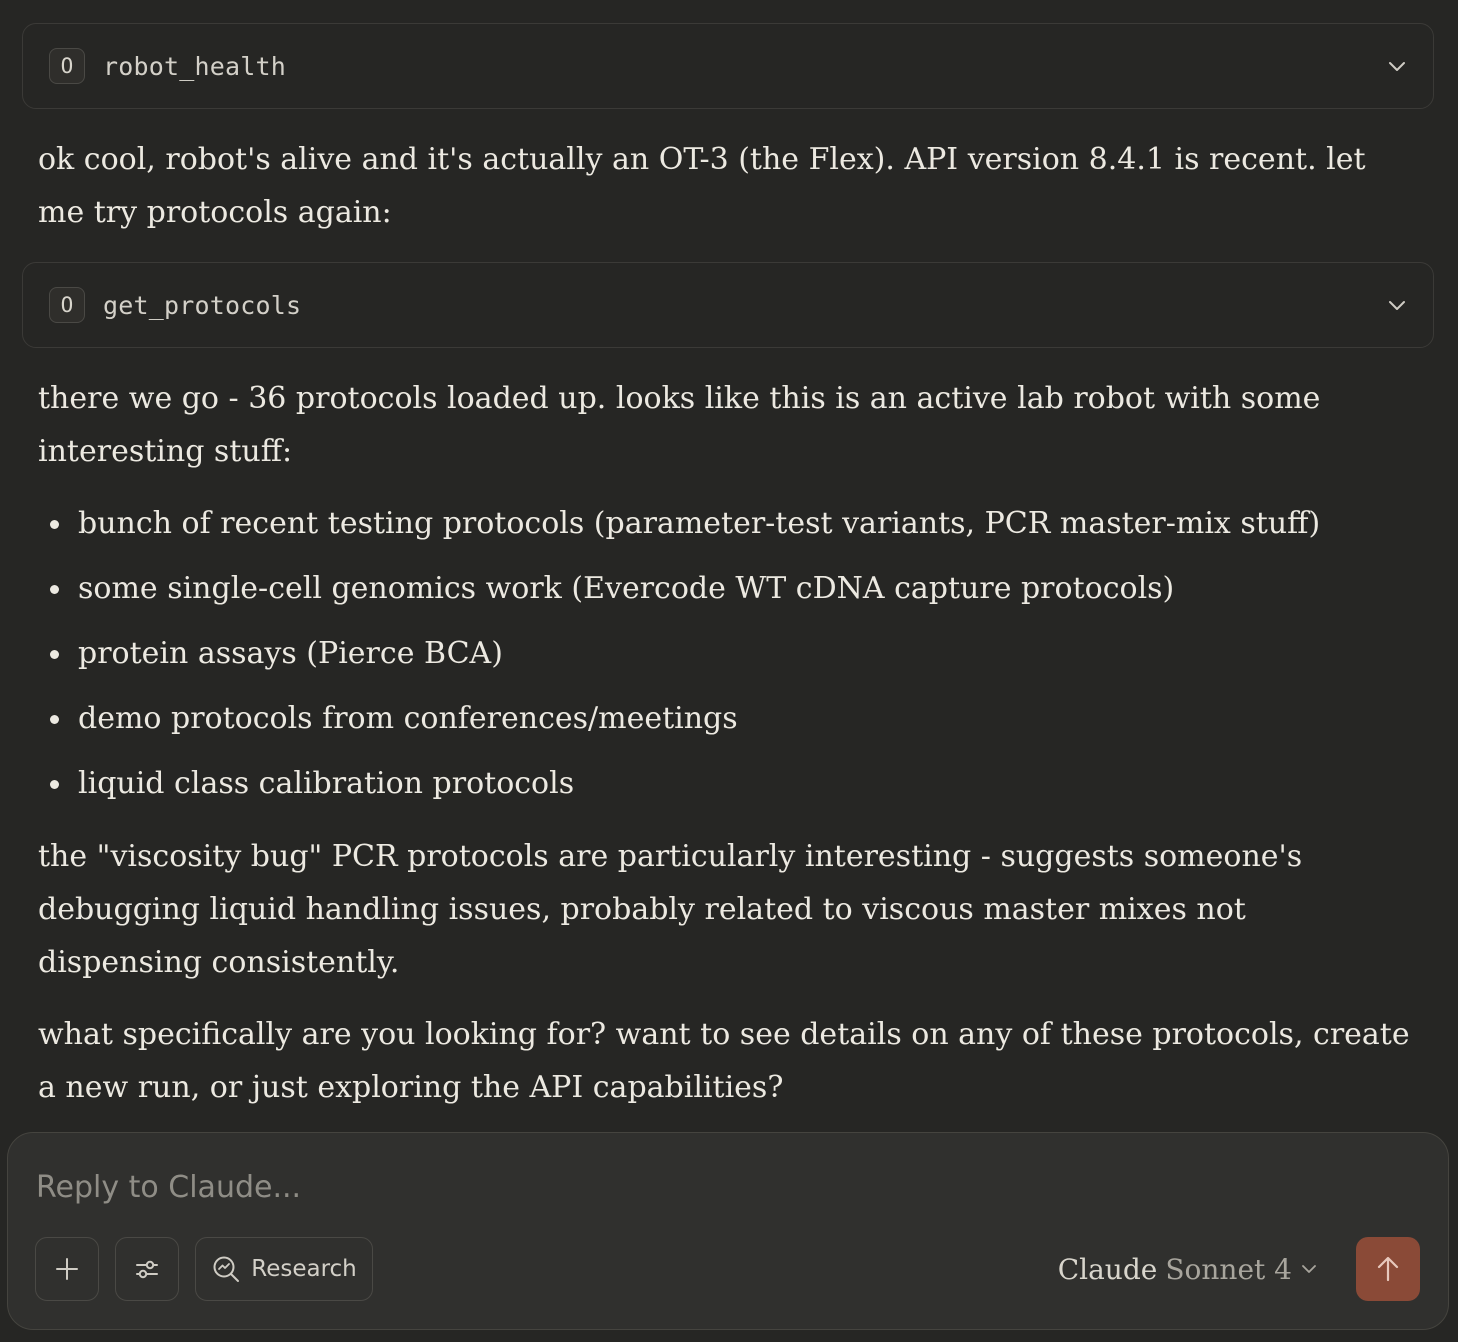 The image size is (1458, 1342). Describe the element at coordinates (1107, 1269) in the screenshot. I see `model-brand: Claude` at that location.